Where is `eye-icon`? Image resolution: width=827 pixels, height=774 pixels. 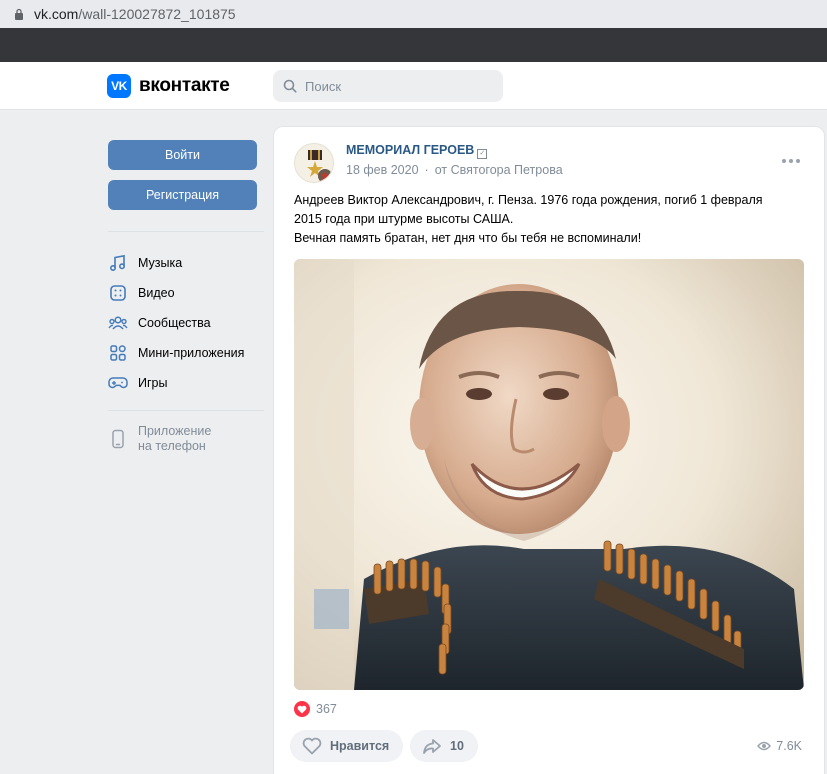
eye-icon is located at coordinates (764, 746).